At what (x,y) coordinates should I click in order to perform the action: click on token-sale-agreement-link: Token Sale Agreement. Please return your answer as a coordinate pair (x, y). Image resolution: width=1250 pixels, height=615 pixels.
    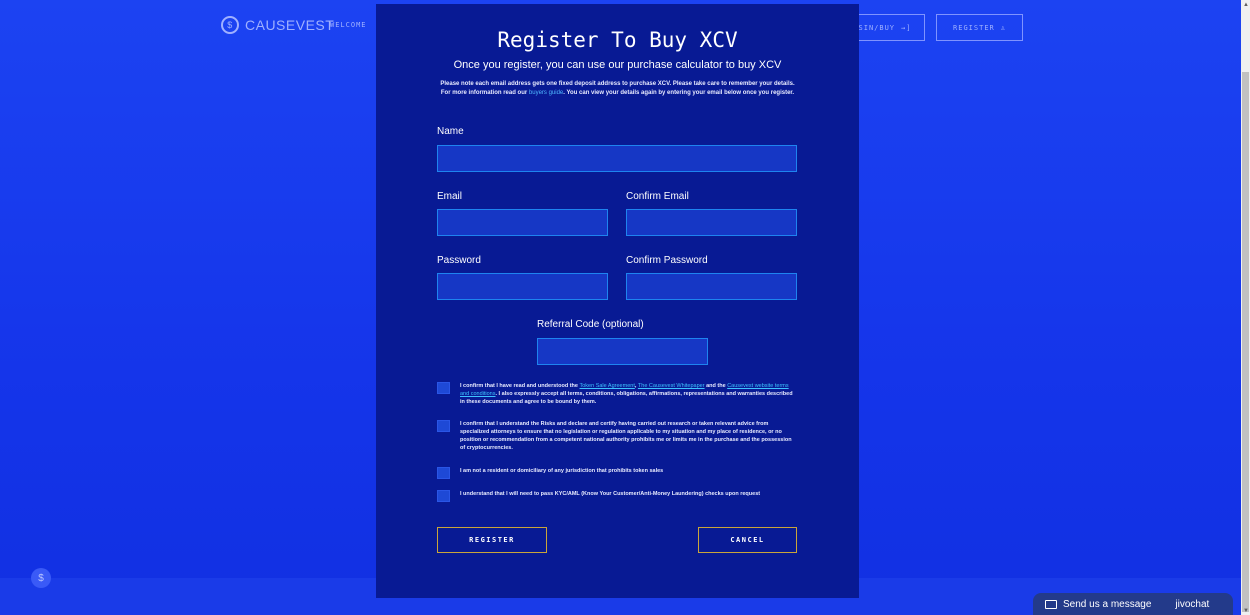
    Looking at the image, I should click on (607, 386).